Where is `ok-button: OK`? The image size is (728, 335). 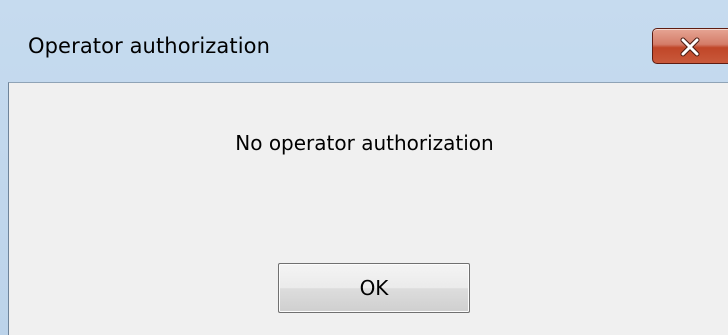
ok-button: OK is located at coordinates (374, 288).